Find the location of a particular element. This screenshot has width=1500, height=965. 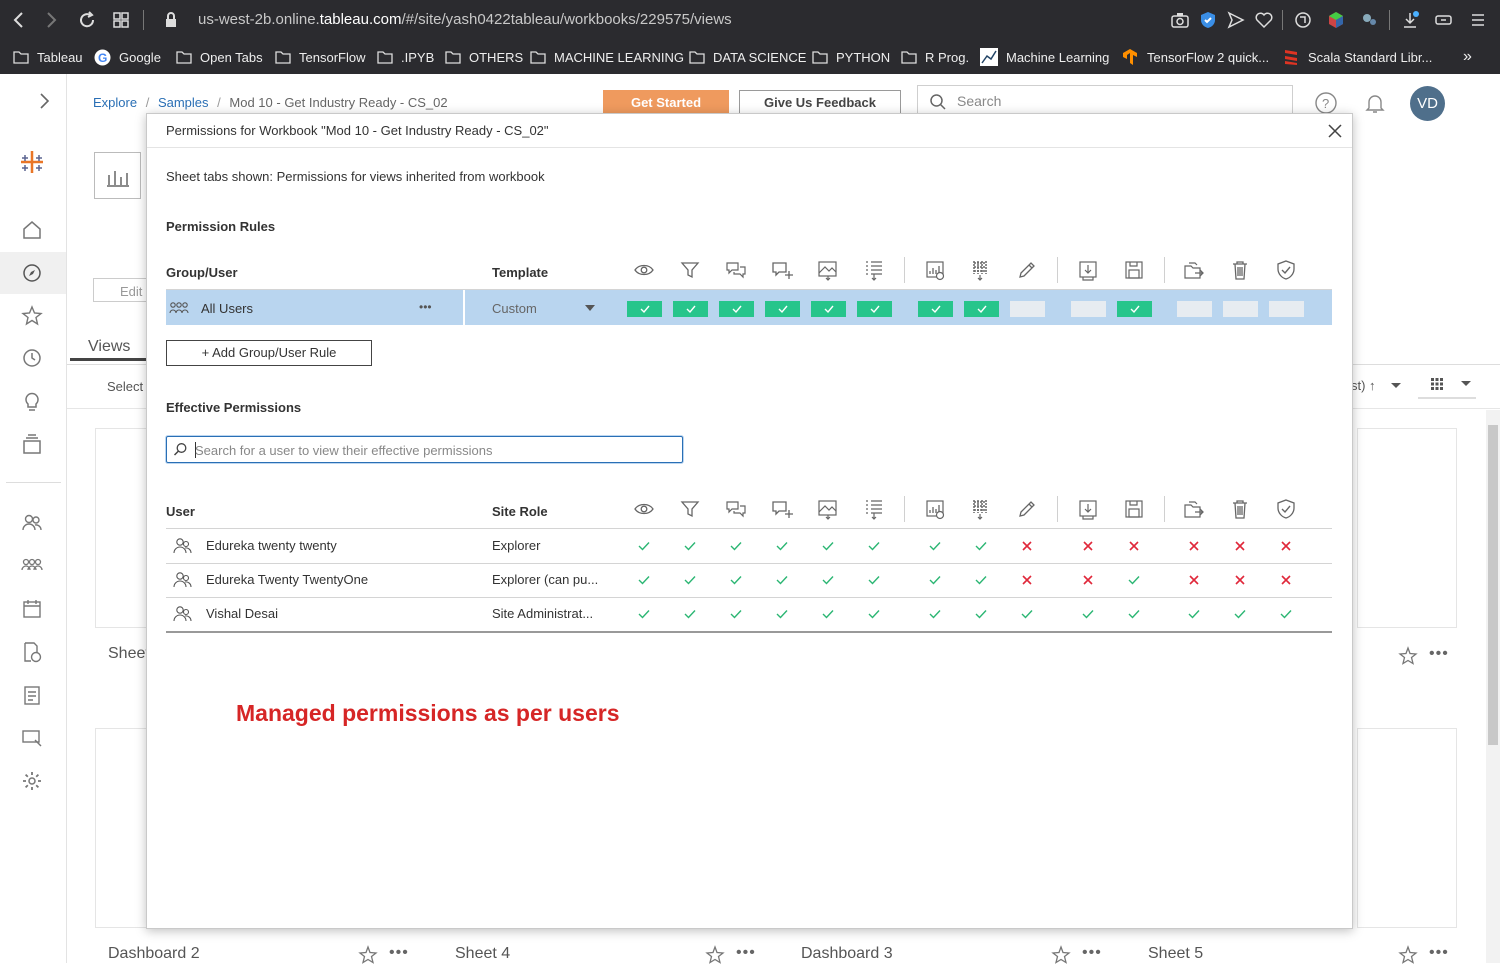

page-scrollbar is located at coordinates (1493, 686).